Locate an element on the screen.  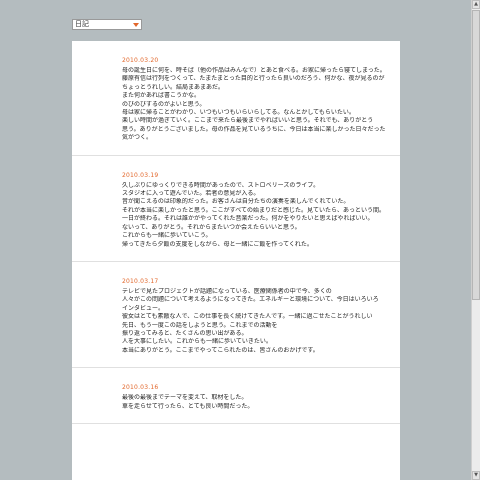
entry-text-line: ちょっとうれしい。結局まあまあだ。 is located at coordinates (173, 87).